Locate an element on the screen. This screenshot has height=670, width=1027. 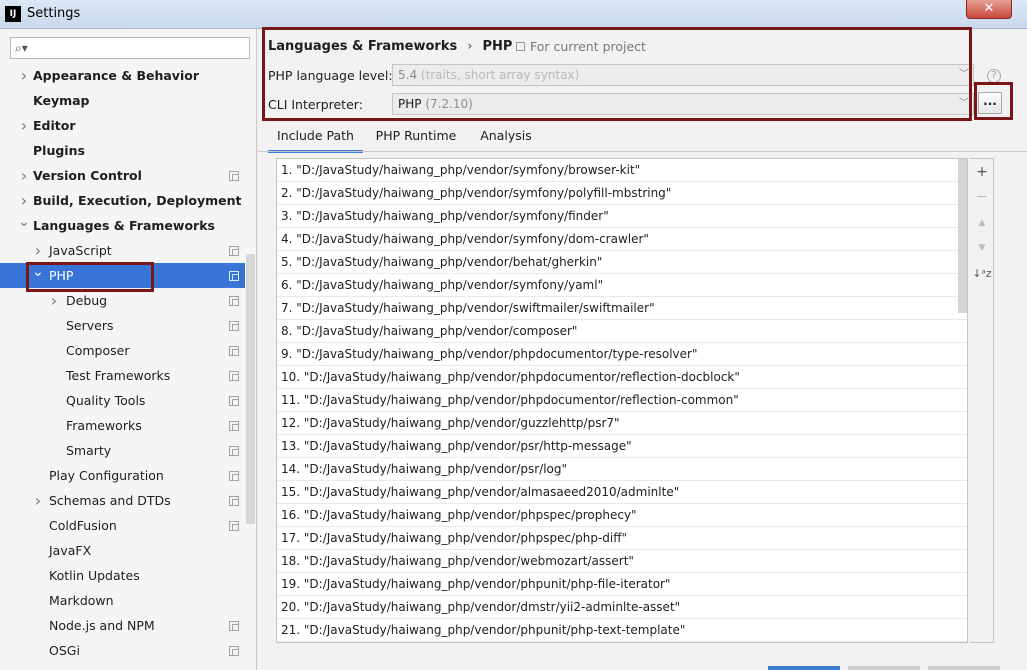
sidebar-item-javafx: JavaFX is located at coordinates (122, 550).